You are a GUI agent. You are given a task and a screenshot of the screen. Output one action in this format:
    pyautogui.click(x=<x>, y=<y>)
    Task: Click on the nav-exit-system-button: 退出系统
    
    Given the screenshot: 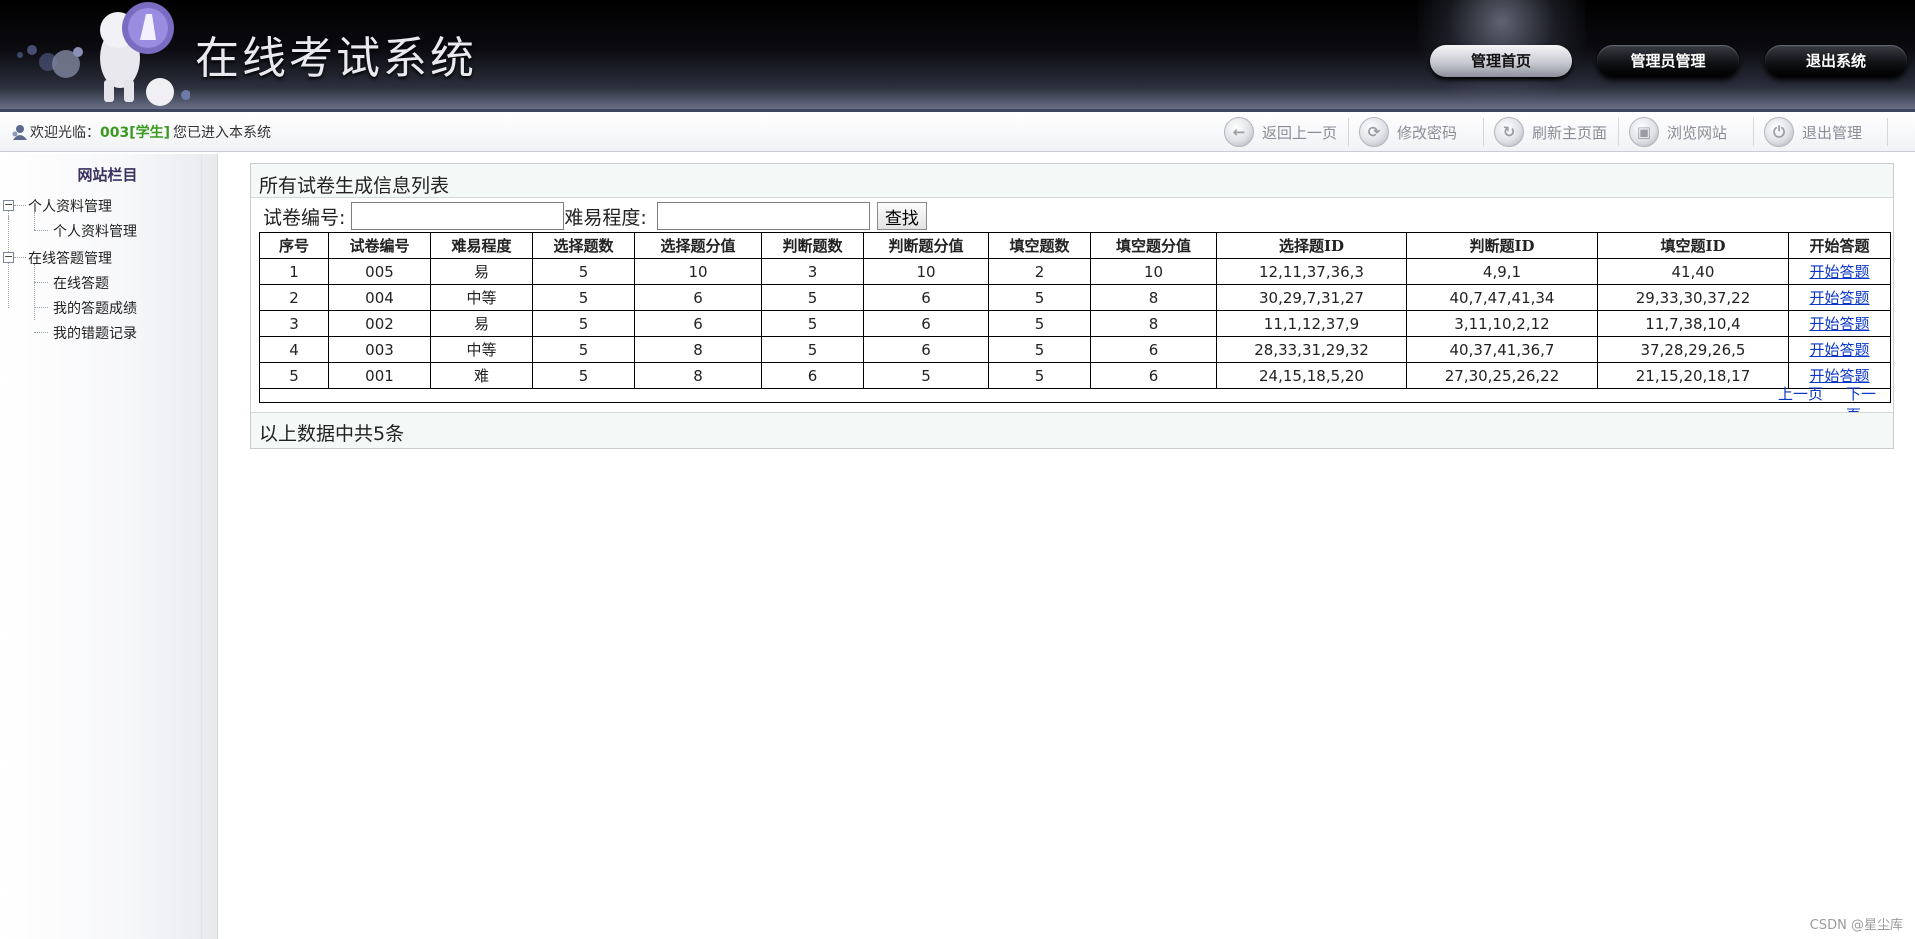 What is the action you would take?
    pyautogui.click(x=1836, y=61)
    